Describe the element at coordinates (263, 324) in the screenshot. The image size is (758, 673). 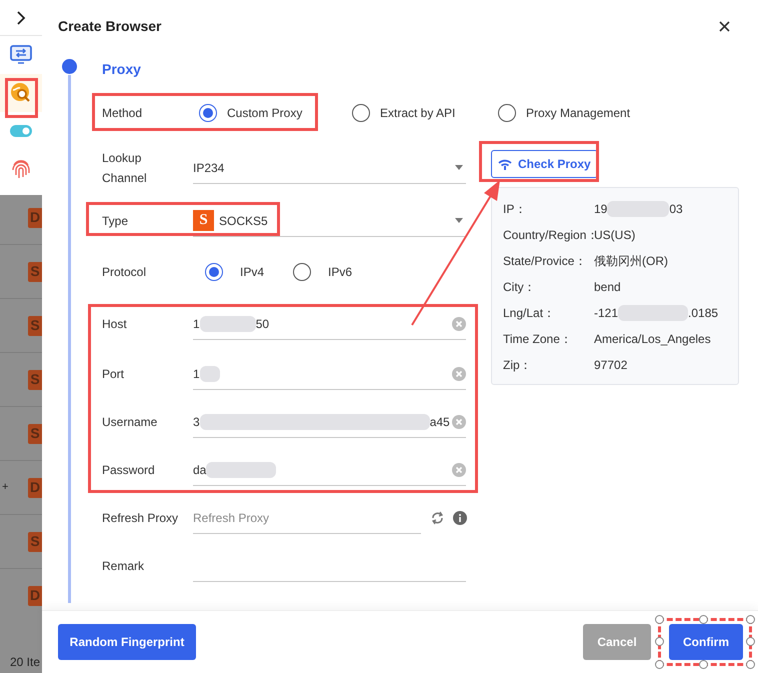
I see `input-value-end: 50` at that location.